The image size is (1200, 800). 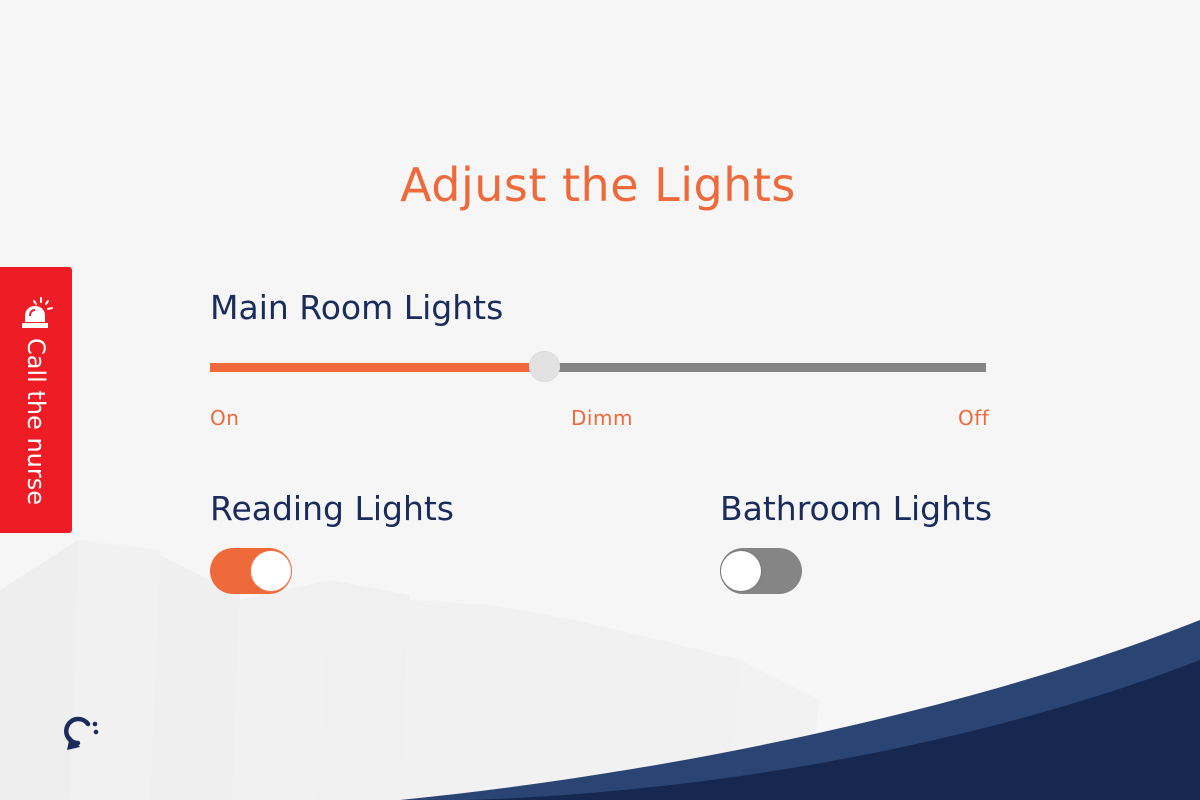 I want to click on slider-tick-off: Off, so click(x=974, y=418).